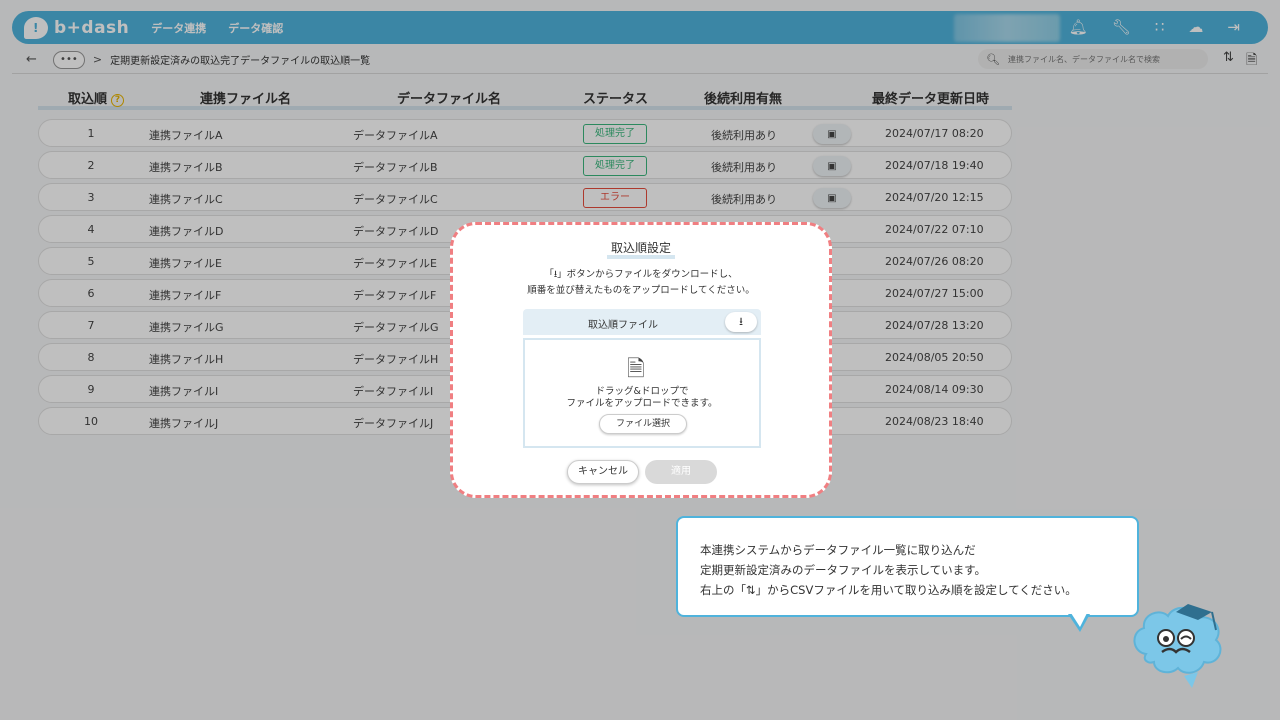  Describe the element at coordinates (1079, 620) in the screenshot. I see `bubble-tail-inner` at that location.